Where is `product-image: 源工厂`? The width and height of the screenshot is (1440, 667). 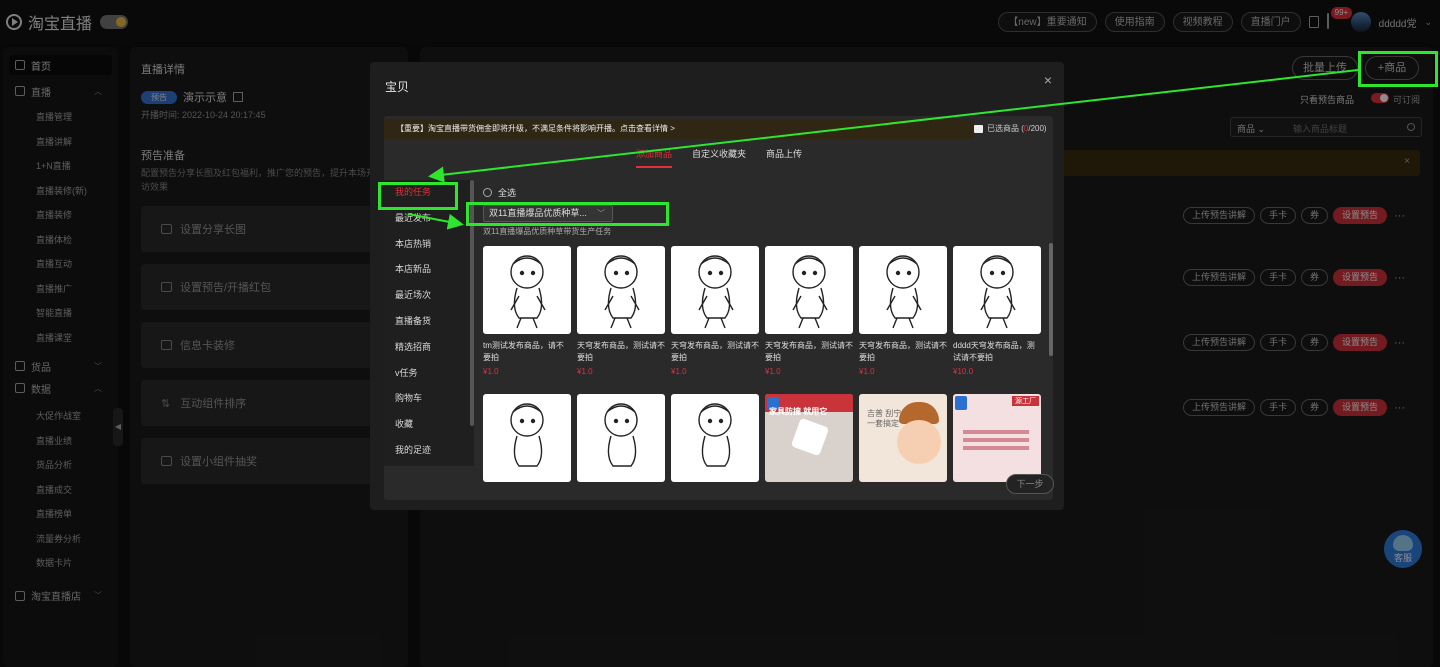
product-image: 源工厂 is located at coordinates (997, 438).